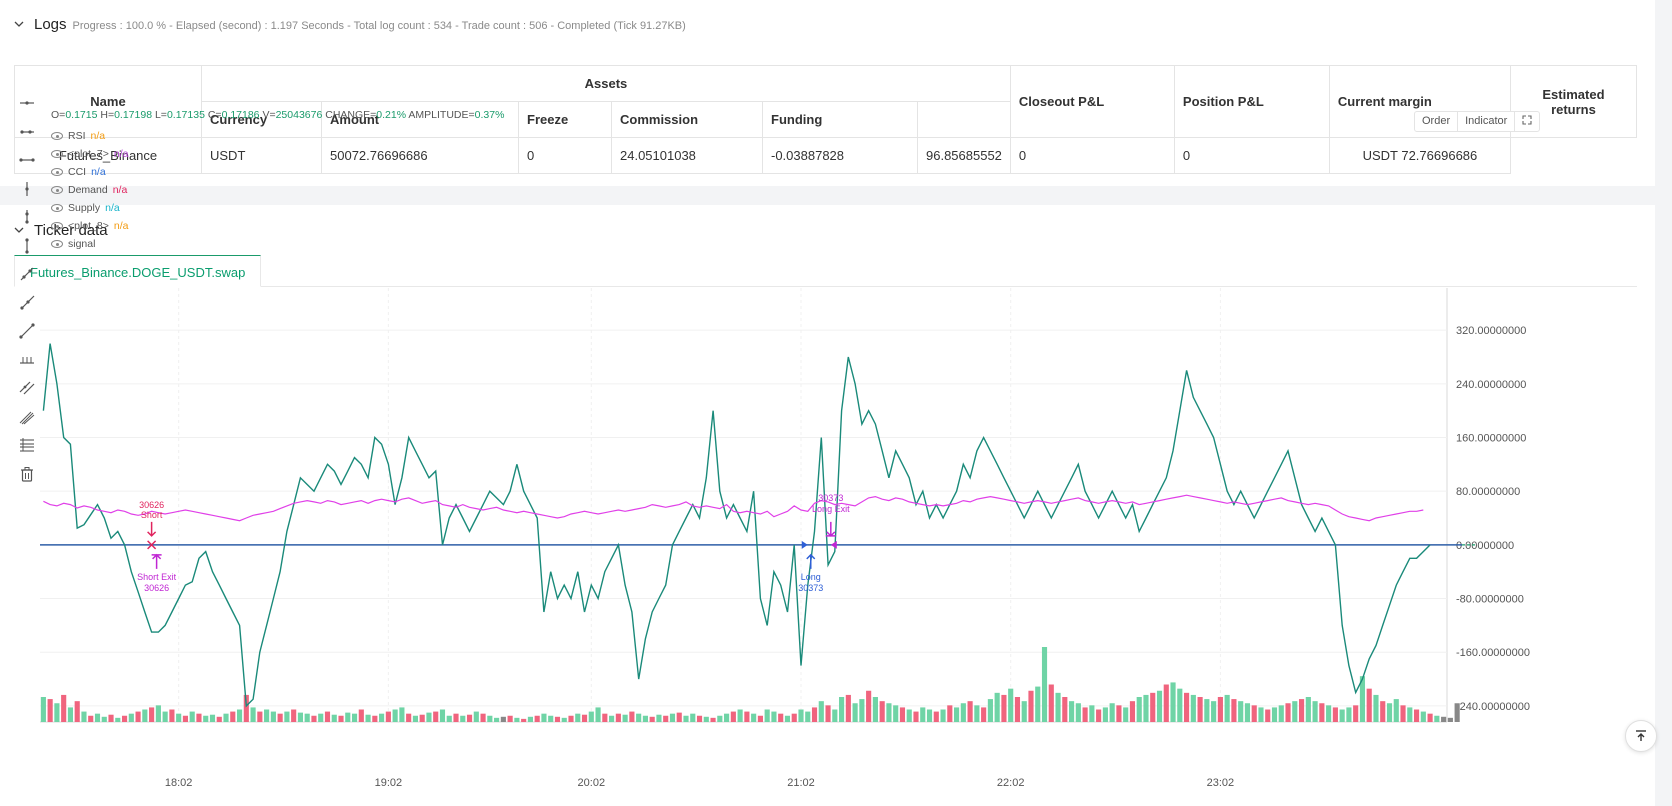 This screenshot has height=806, width=1672. What do you see at coordinates (89, 136) in the screenshot?
I see `legend-item: RSI n/a` at bounding box center [89, 136].